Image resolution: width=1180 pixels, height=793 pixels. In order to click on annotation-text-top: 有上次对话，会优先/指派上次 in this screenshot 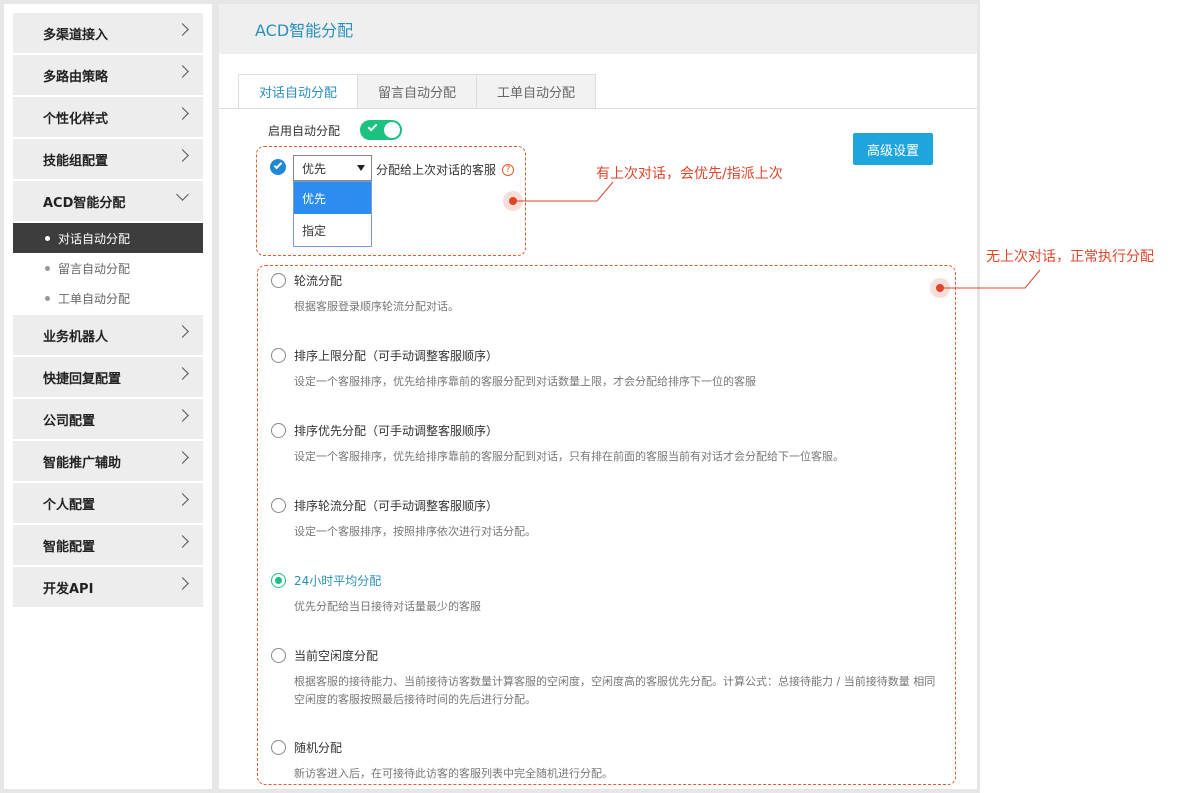, I will do `click(689, 174)`.